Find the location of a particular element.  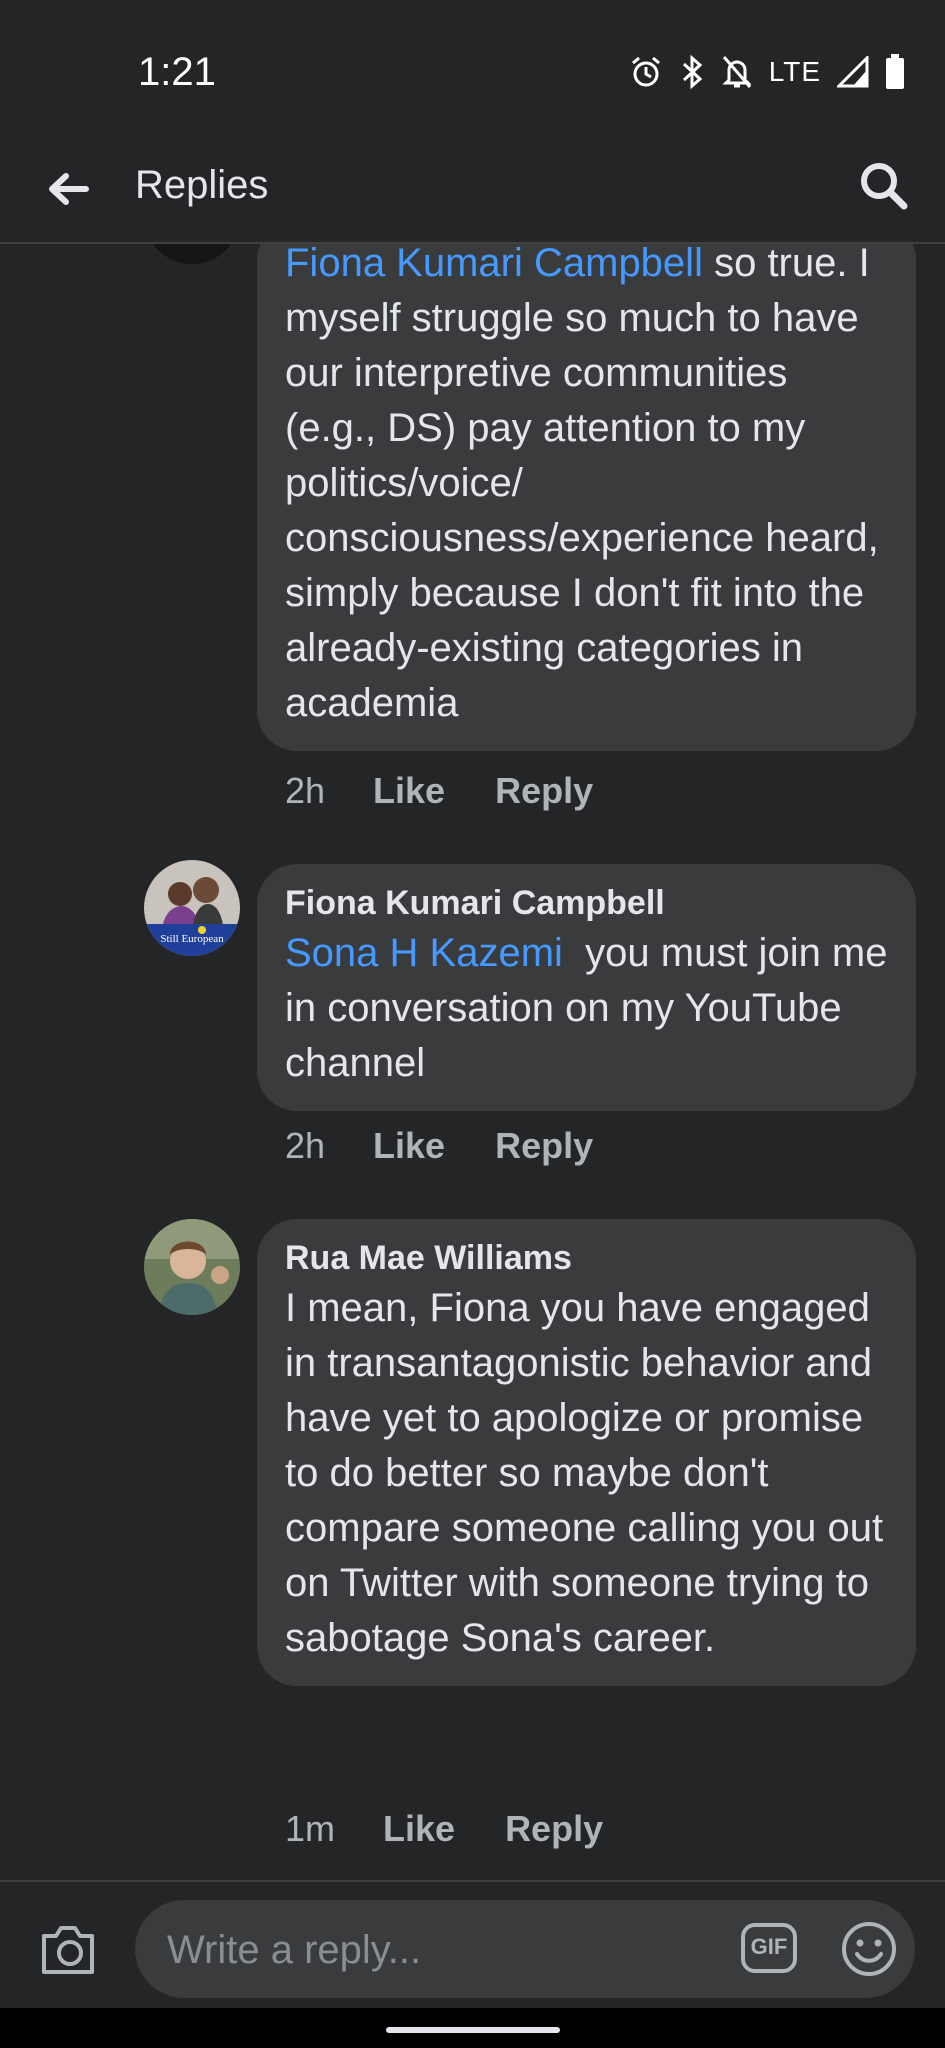

comment-time: 1m is located at coordinates (310, 1829).